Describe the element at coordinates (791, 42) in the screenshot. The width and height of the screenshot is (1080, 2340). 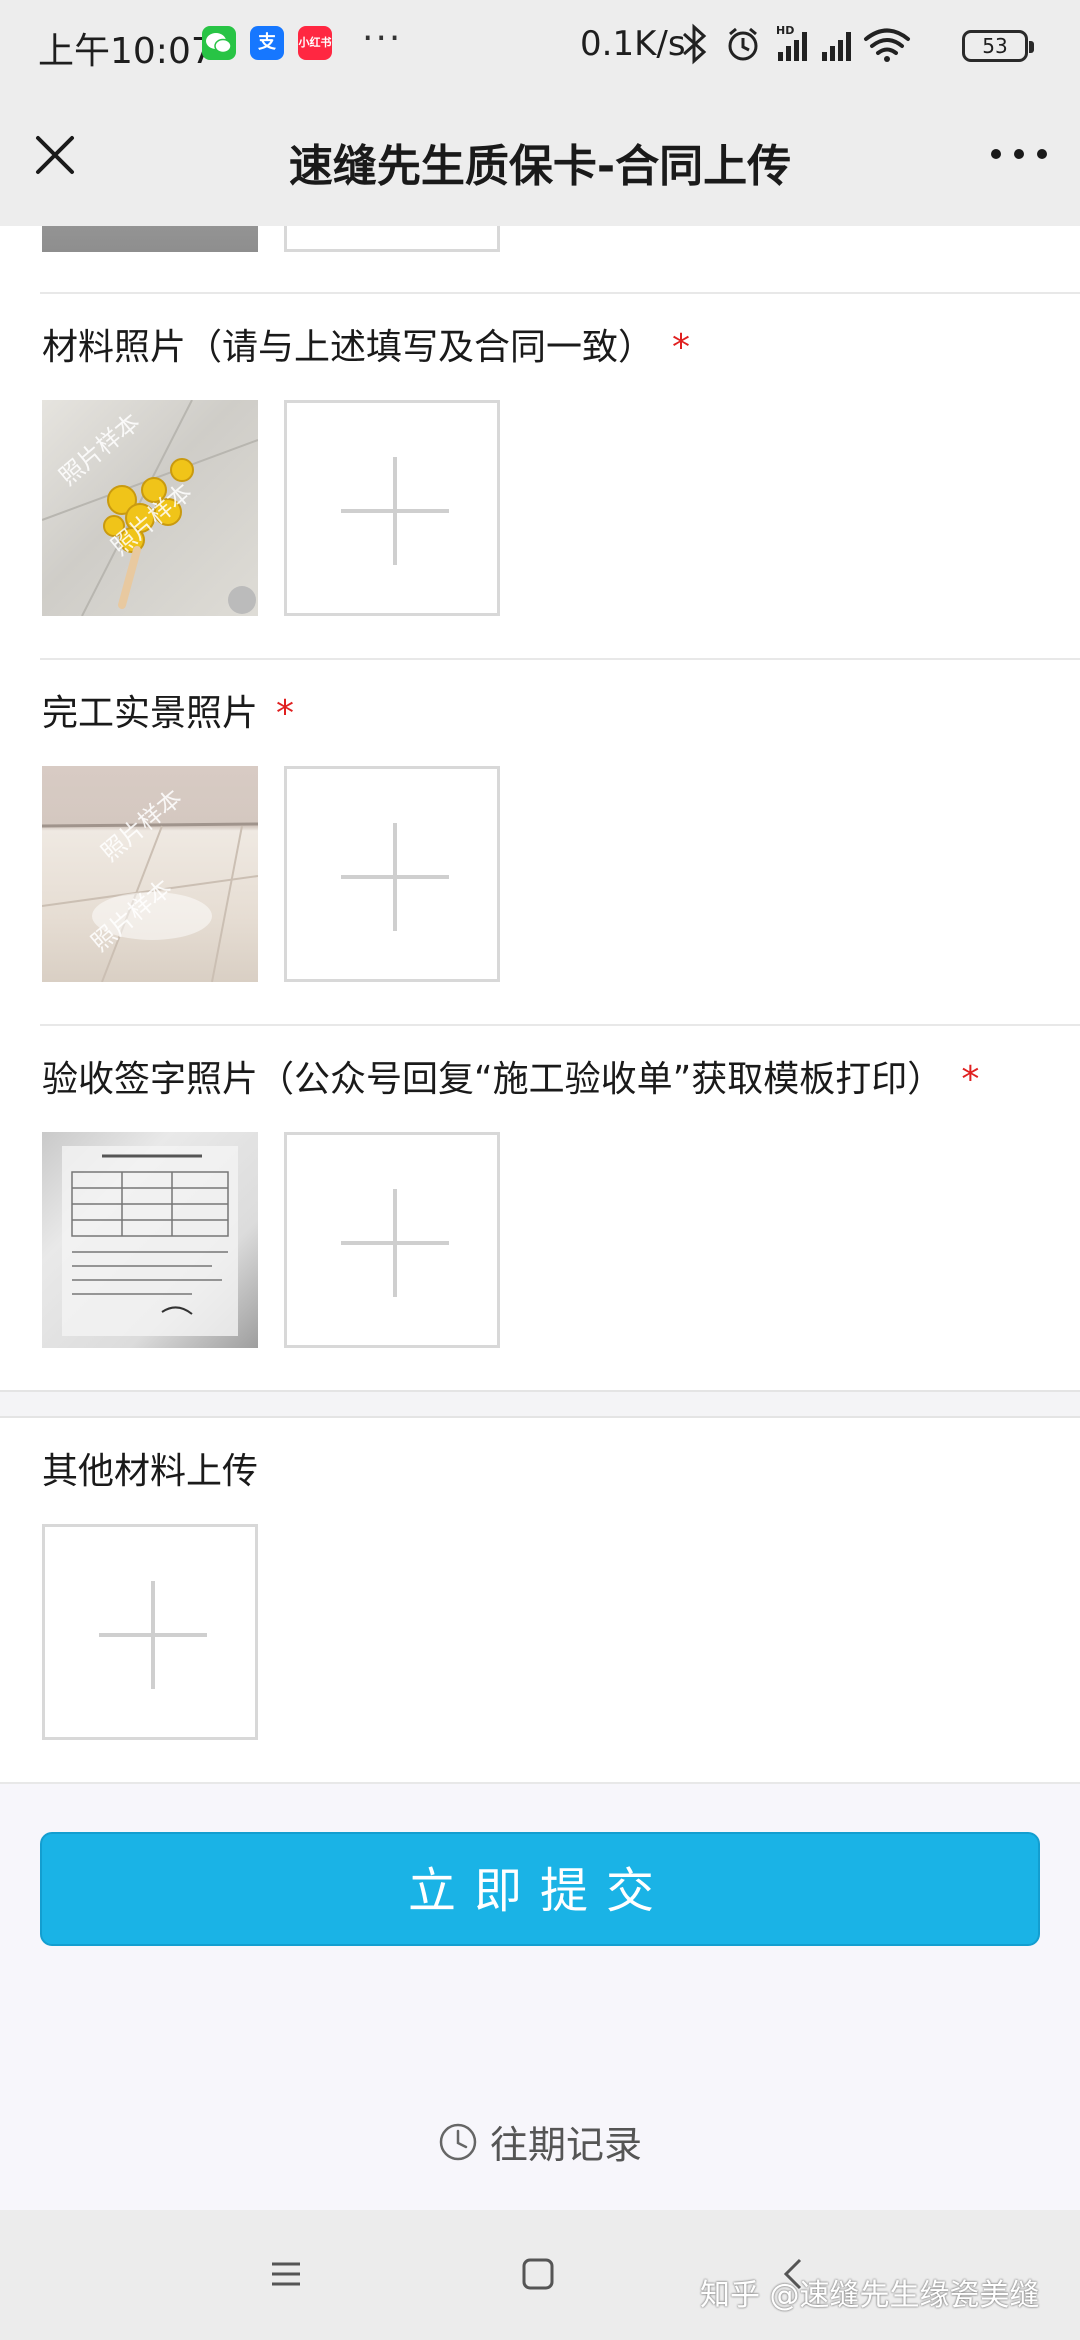
I see `signal-hd-icon: HD` at that location.